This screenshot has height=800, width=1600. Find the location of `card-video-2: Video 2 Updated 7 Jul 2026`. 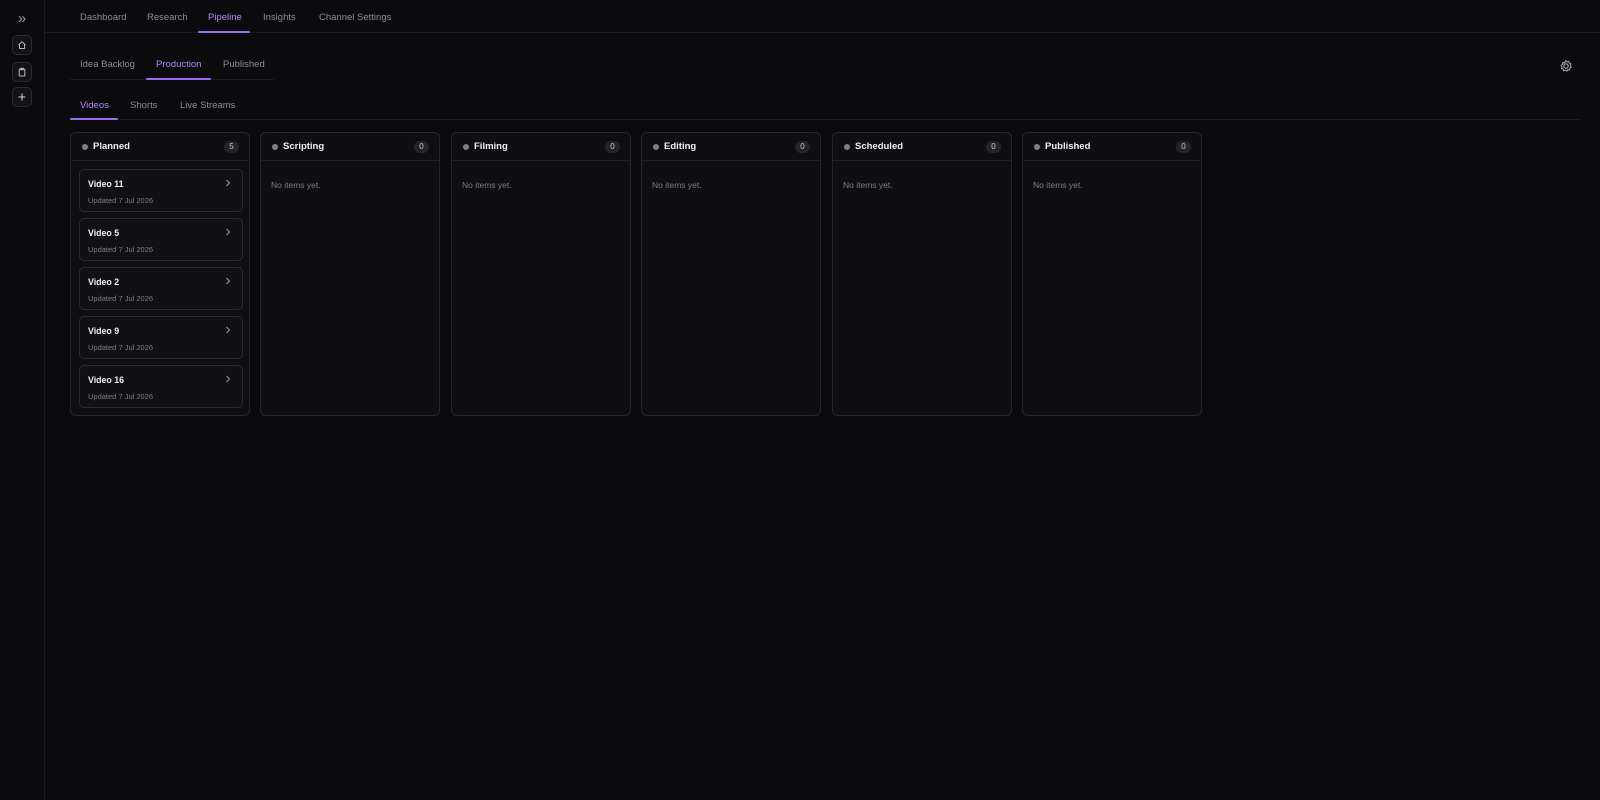

card-video-2: Video 2 Updated 7 Jul 2026 is located at coordinates (161, 288).